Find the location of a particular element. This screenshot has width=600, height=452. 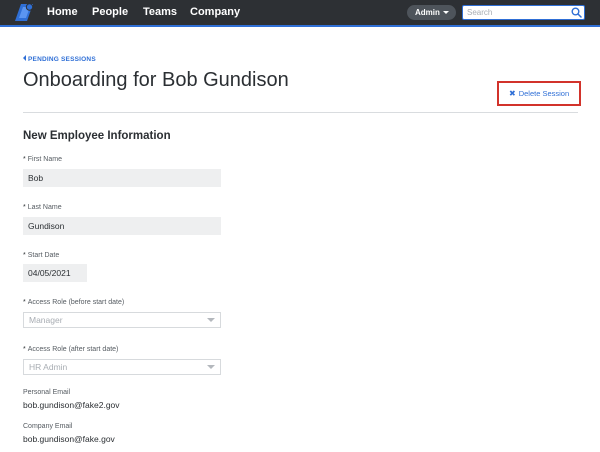

start-date-label: * Start Date is located at coordinates (41, 255).